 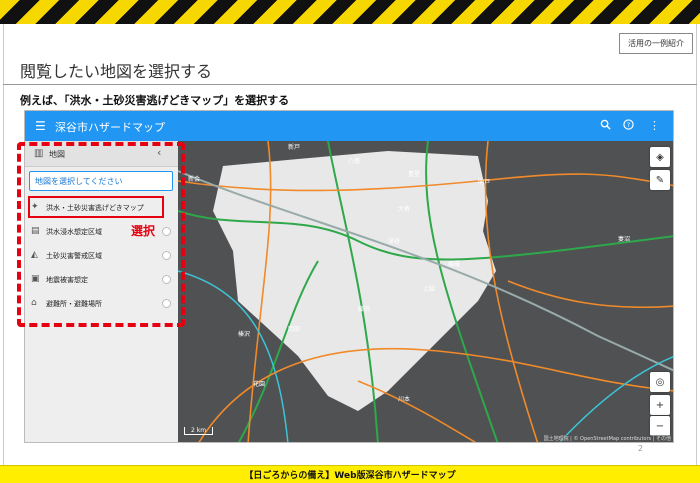 What do you see at coordinates (349, 126) in the screenshot?
I see `app-bar: ☰ 深谷市ハザードマップ ? ⋮` at bounding box center [349, 126].